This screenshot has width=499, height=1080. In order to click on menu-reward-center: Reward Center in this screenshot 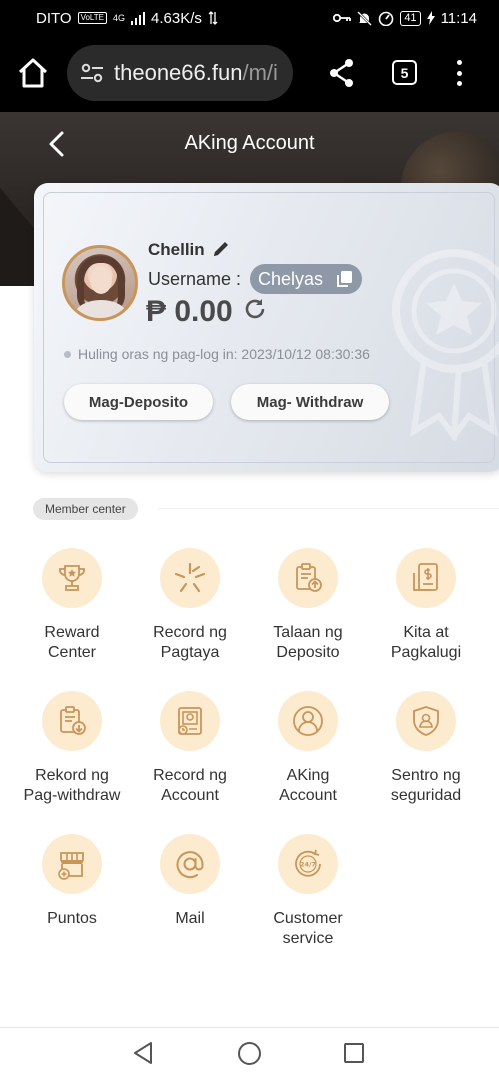, I will do `click(72, 605)`.